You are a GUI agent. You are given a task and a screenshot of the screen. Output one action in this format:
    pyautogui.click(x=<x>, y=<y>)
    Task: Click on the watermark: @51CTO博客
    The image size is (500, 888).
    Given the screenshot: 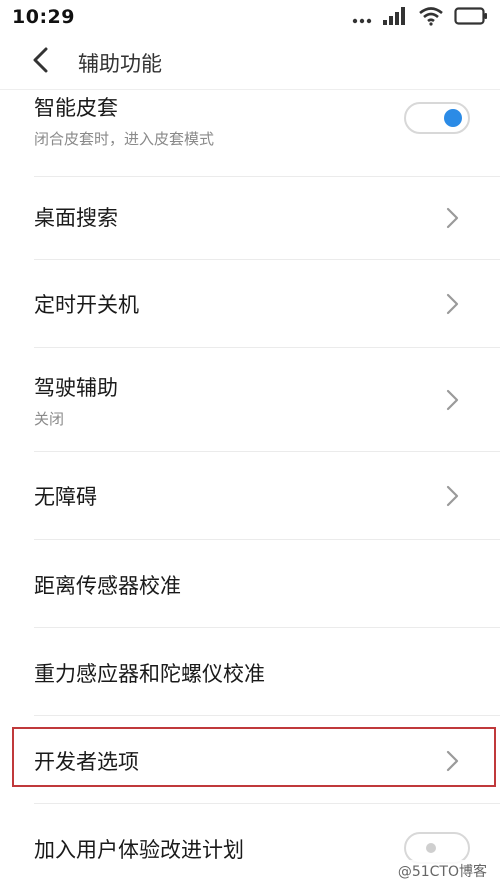 What is the action you would take?
    pyautogui.click(x=442, y=871)
    